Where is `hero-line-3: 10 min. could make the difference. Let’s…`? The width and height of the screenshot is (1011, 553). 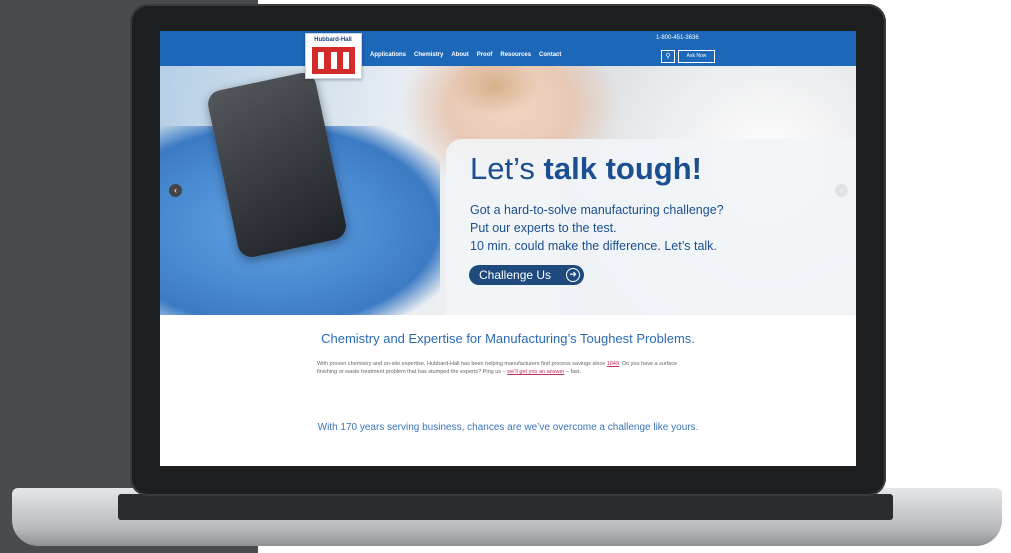
hero-line-3: 10 min. could make the difference. Let’s… is located at coordinates (593, 246).